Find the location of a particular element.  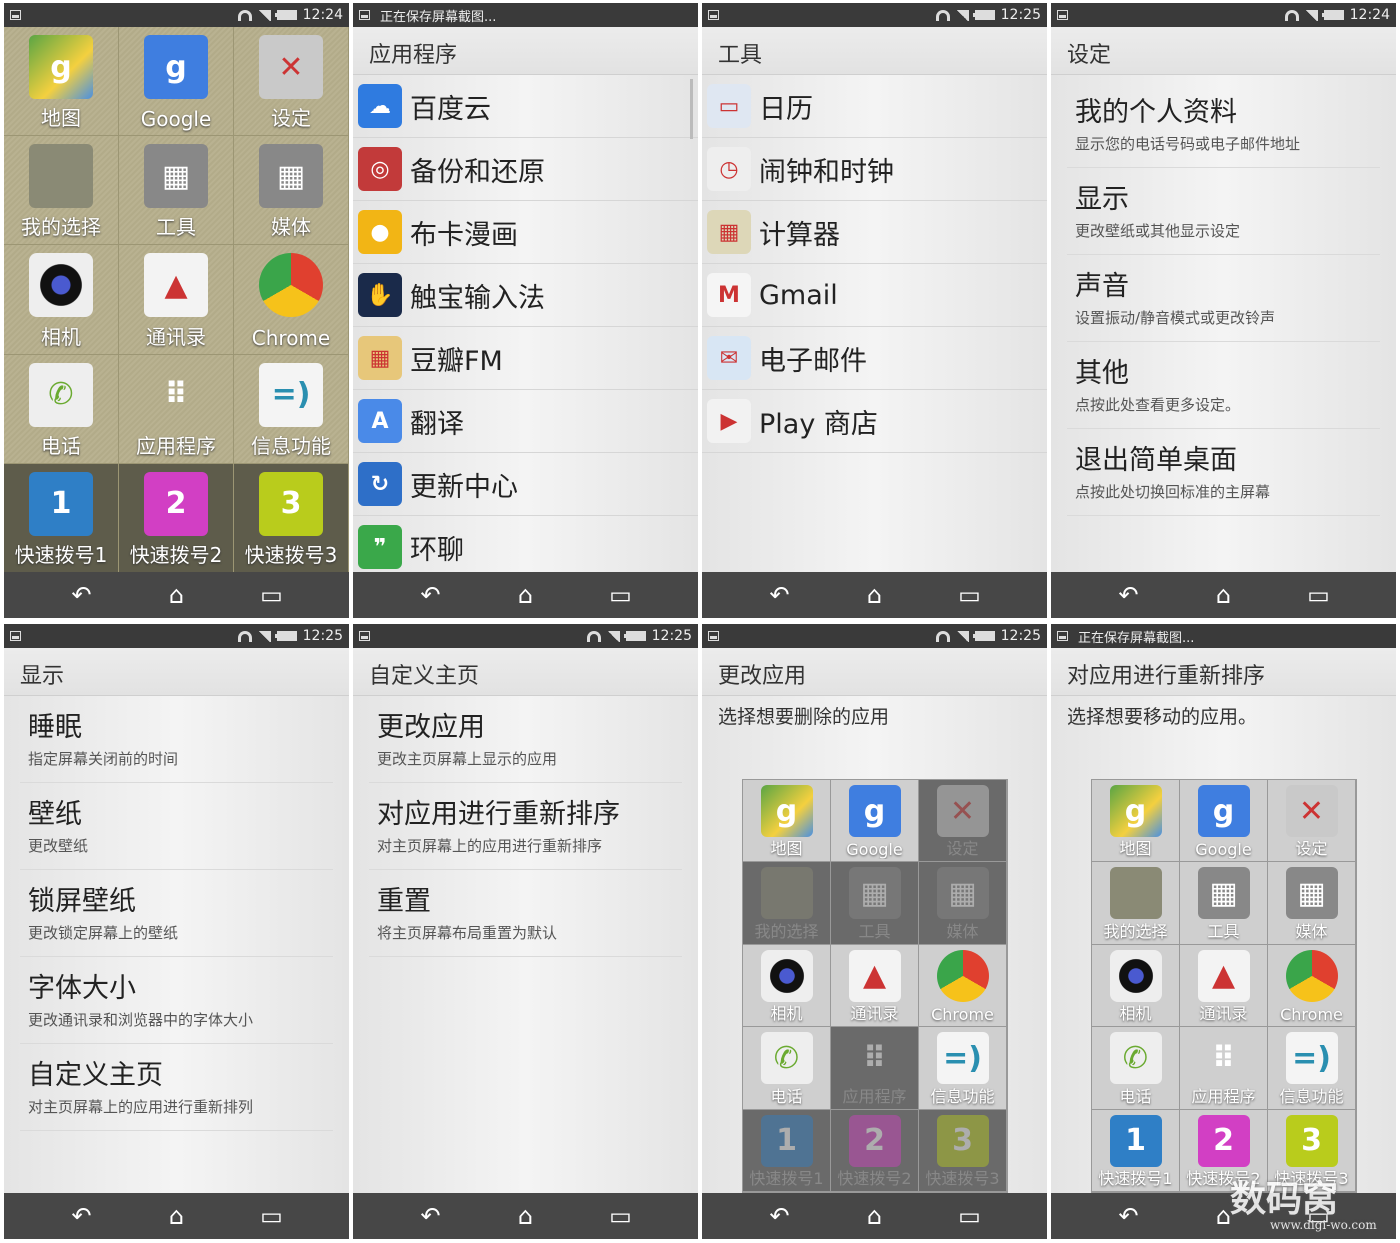

list-item-translate: A 翻译 is located at coordinates (525, 421).